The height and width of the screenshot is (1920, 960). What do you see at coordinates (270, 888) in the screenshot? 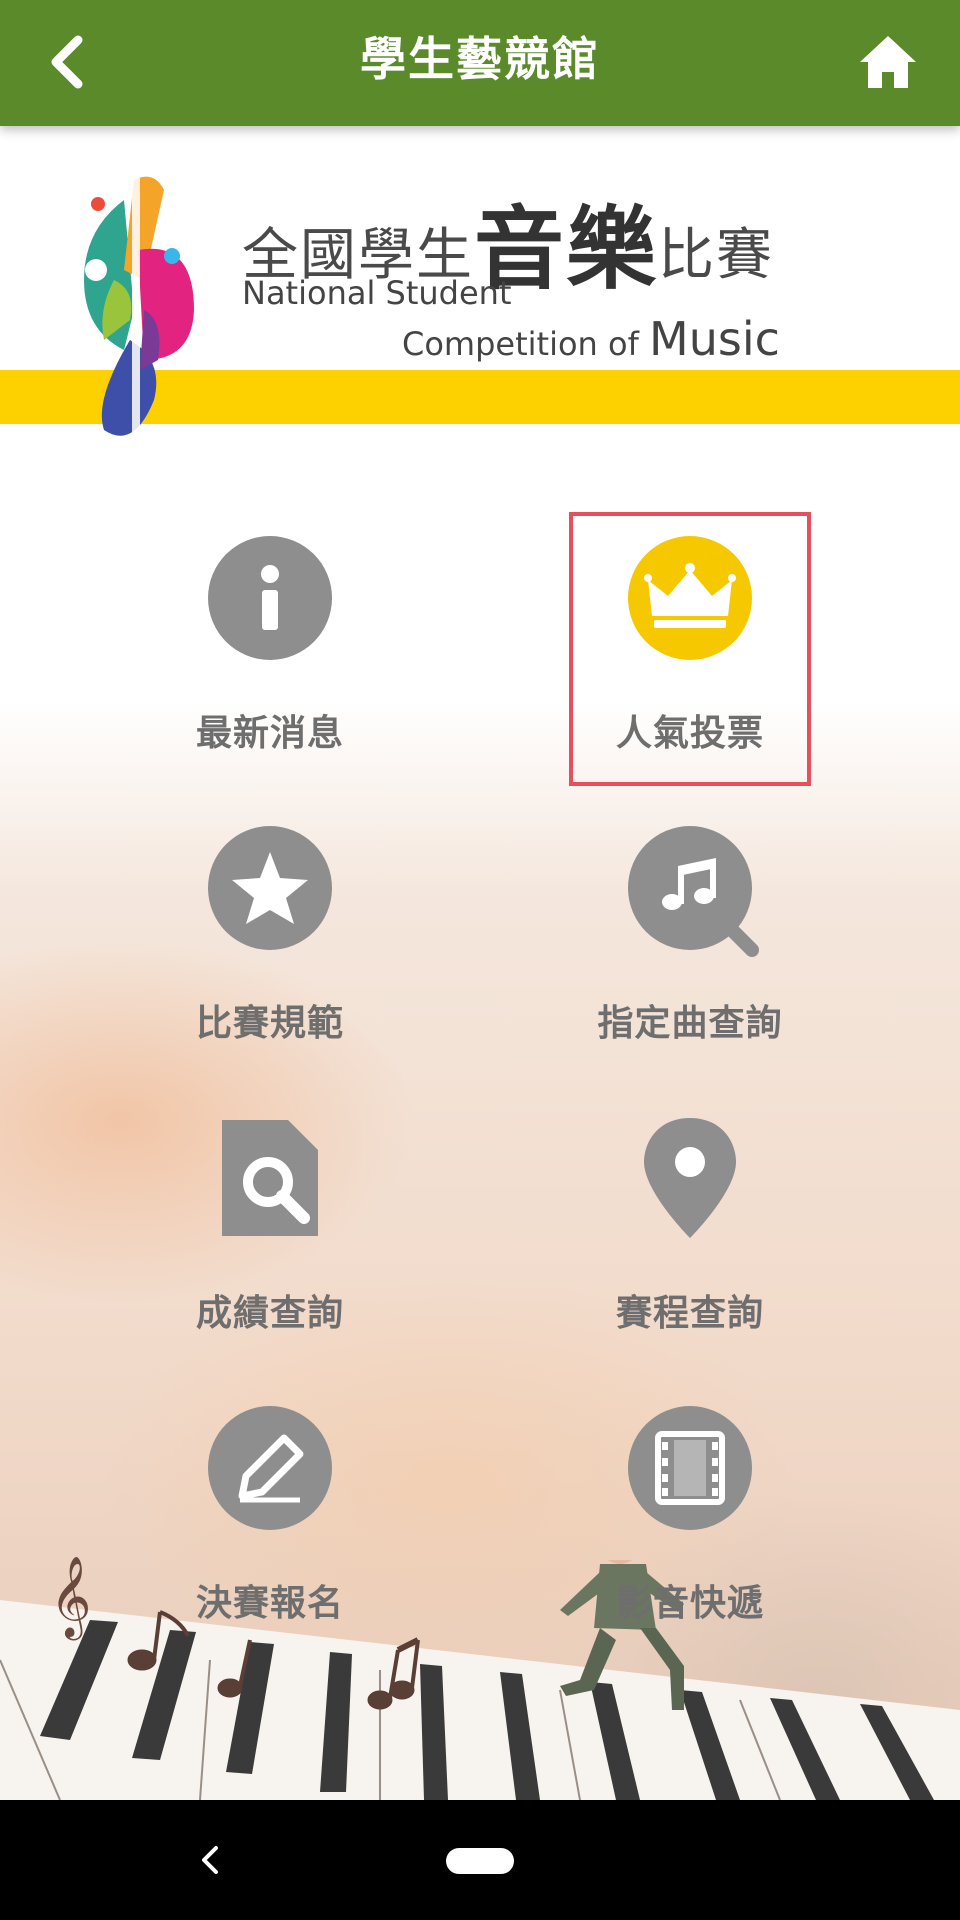
I see `star-icon` at bounding box center [270, 888].